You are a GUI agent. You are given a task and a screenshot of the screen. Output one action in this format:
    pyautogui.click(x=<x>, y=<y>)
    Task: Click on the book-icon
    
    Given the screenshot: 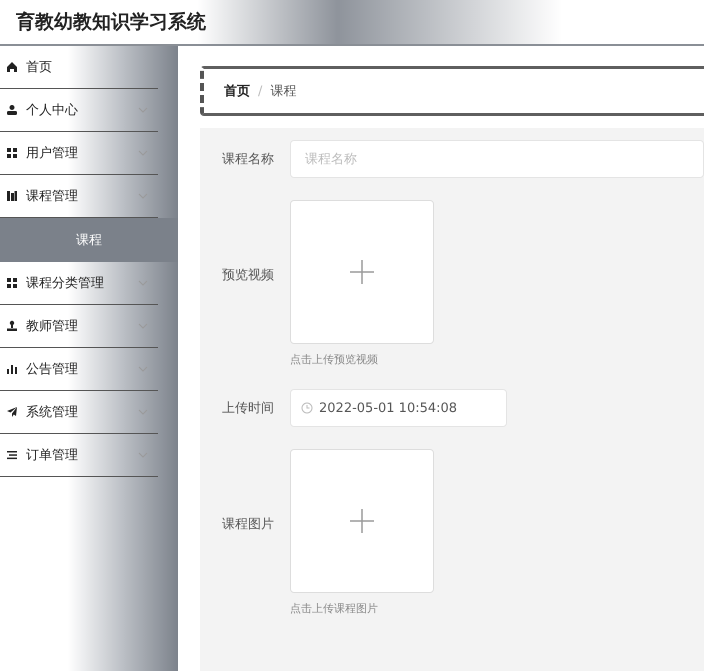 What is the action you would take?
    pyautogui.click(x=12, y=196)
    